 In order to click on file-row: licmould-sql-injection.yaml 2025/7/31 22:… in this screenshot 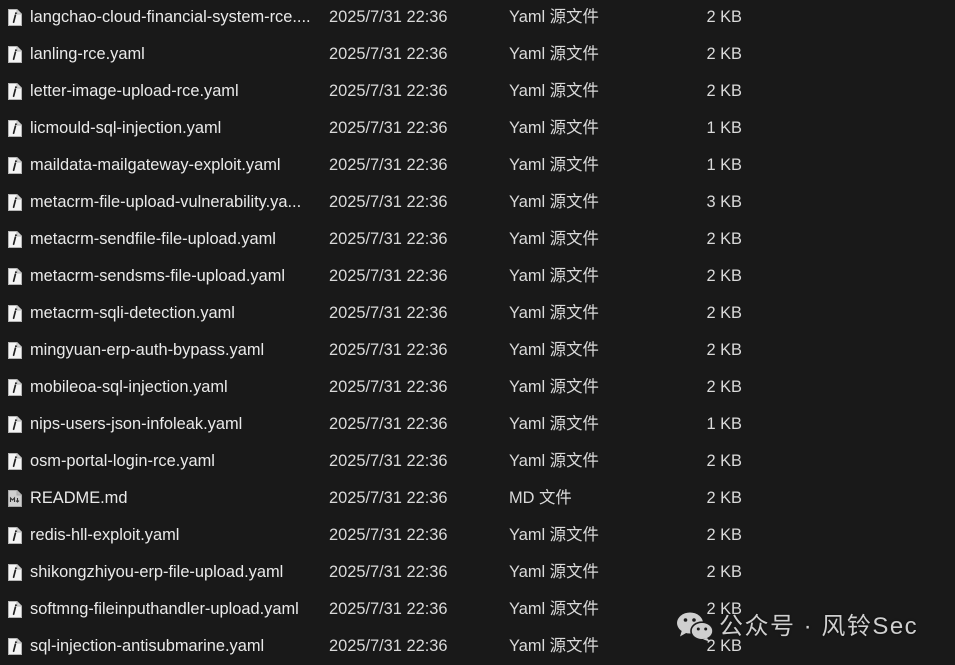, I will do `click(477, 128)`.